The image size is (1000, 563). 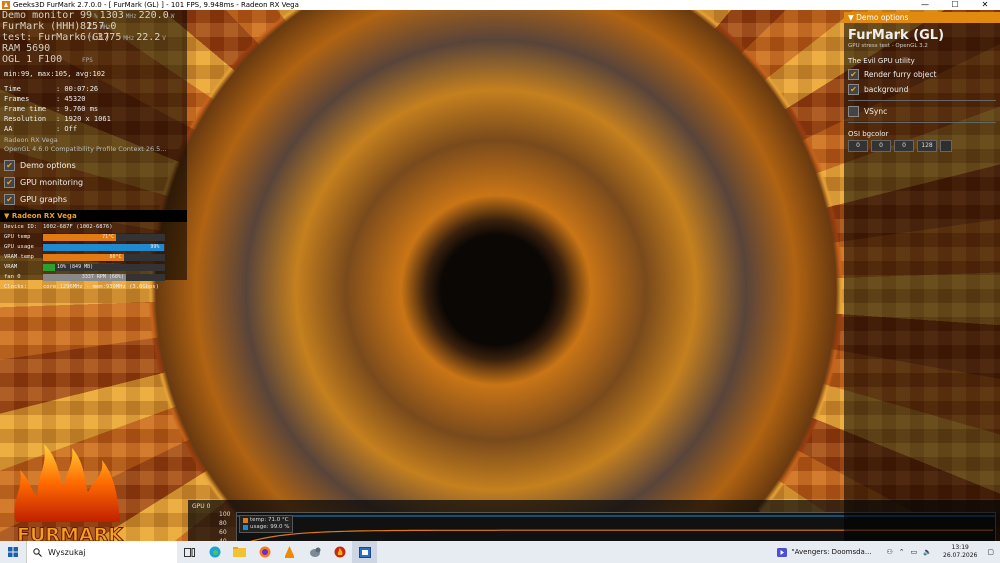 I want to click on radeon-section-header: ▼ Radeon RX Vega, so click(x=93, y=216).